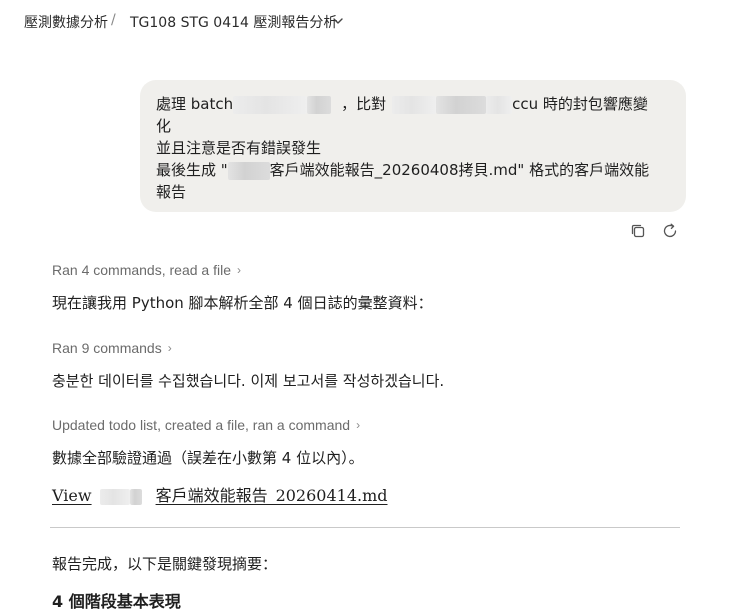  What do you see at coordinates (239, 148) in the screenshot?
I see `user-message-line: 並且注意是否有錯誤發生` at bounding box center [239, 148].